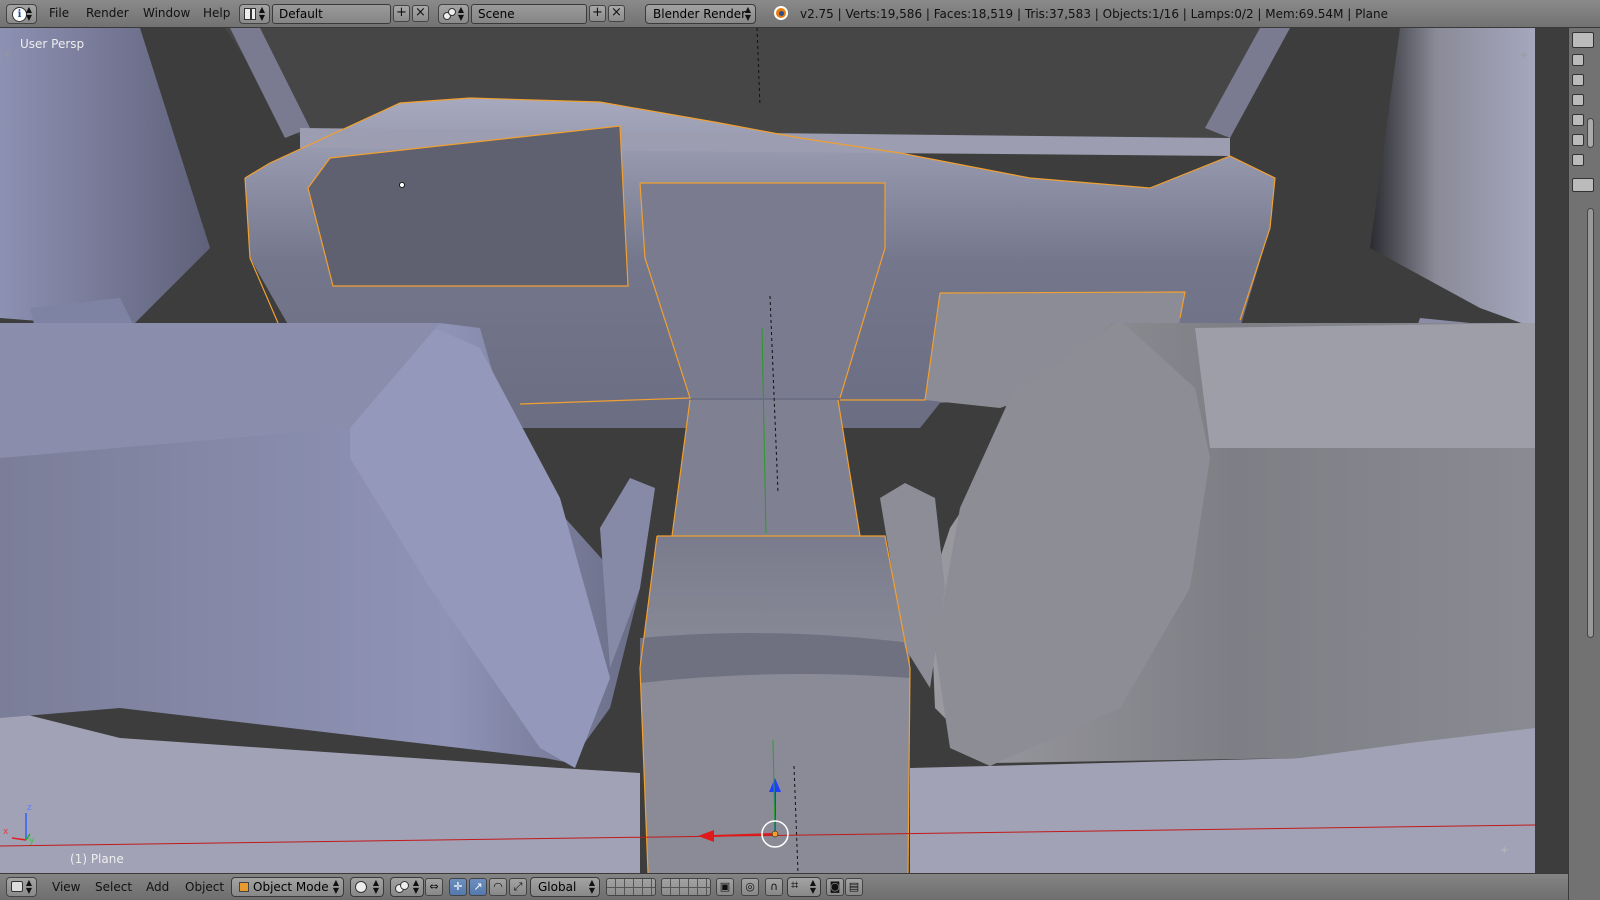  What do you see at coordinates (113, 887) in the screenshot?
I see `menu-select: Select` at bounding box center [113, 887].